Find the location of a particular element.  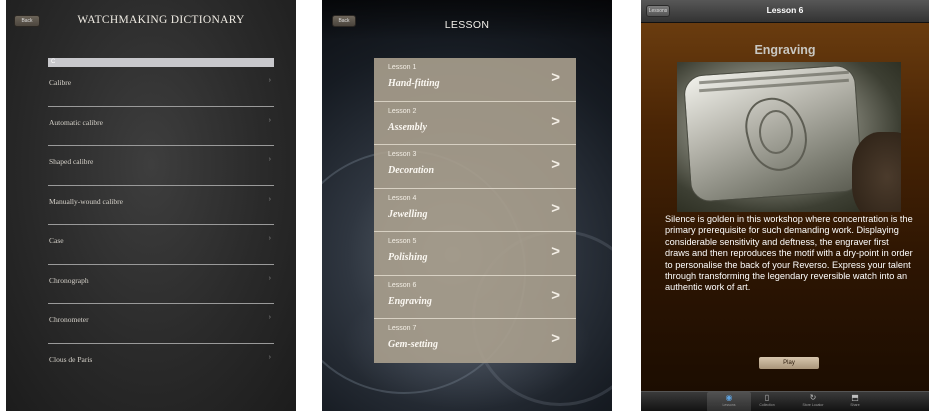

hand-shadow is located at coordinates (876, 172).